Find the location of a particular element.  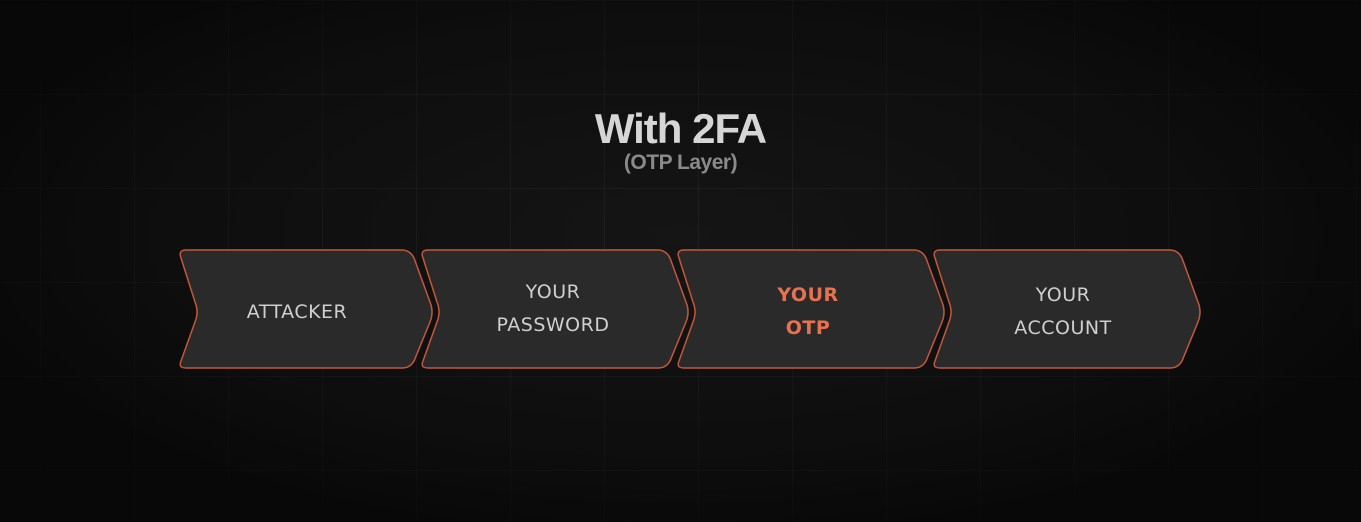

step-label-password: YOUR PASSWORD is located at coordinates (553, 309).